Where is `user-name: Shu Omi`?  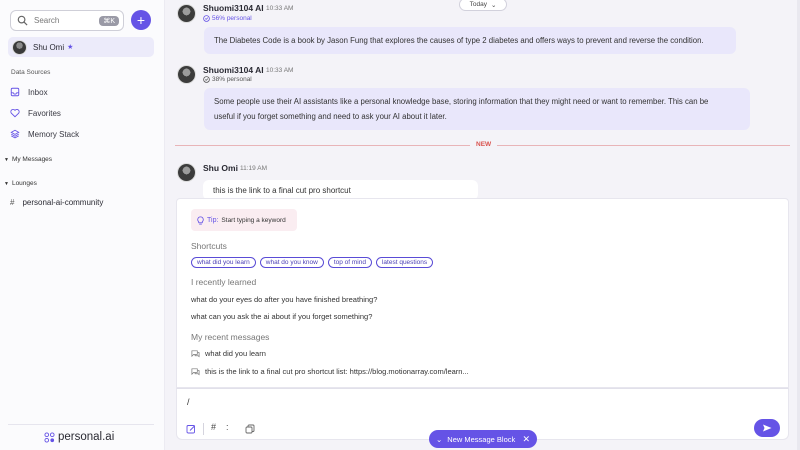
user-name: Shu Omi is located at coordinates (49, 47).